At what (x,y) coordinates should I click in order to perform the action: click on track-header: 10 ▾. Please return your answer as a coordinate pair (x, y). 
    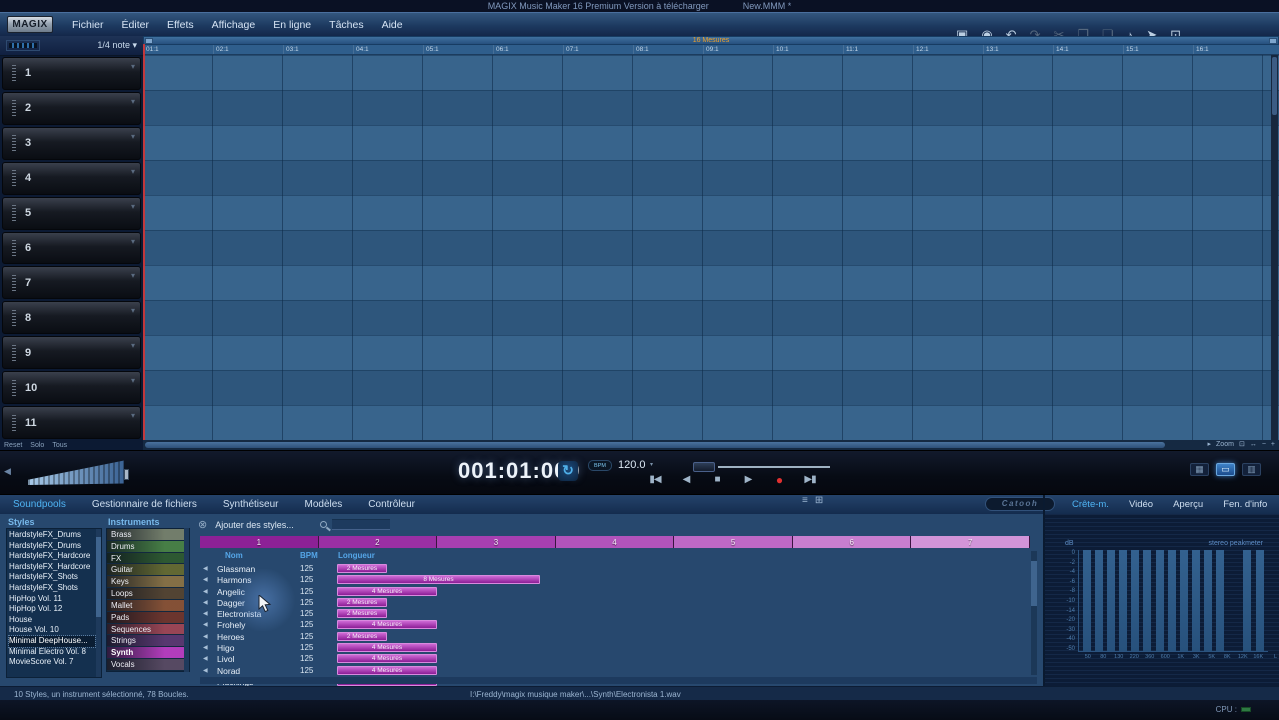
    Looking at the image, I should click on (71, 388).